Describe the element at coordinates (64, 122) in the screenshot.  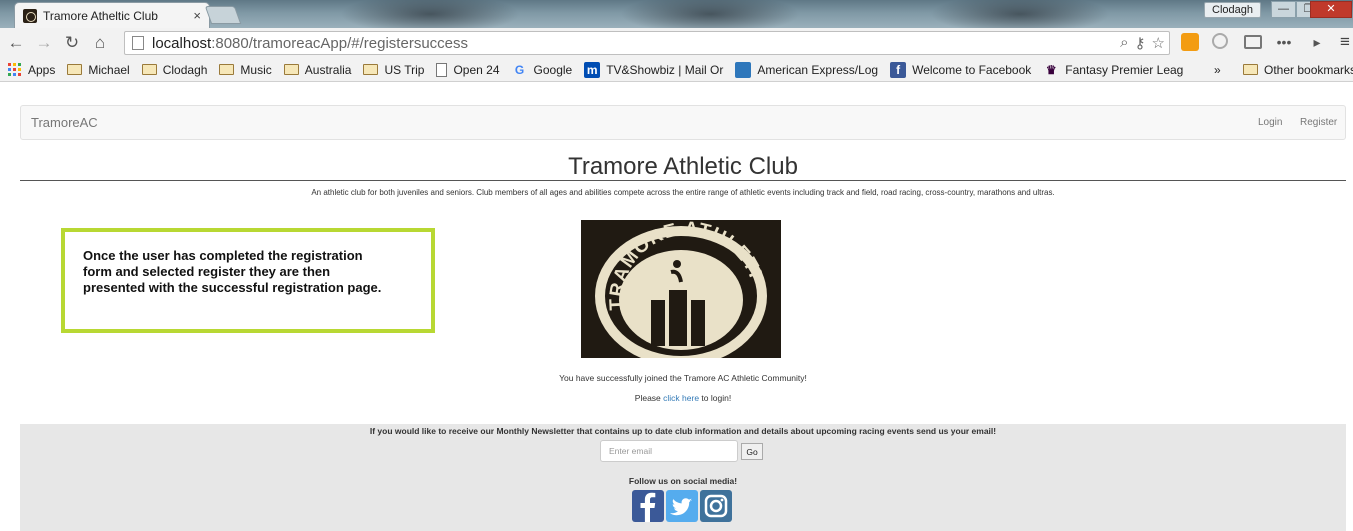
I see `navbar-brand: TramoreAC` at that location.